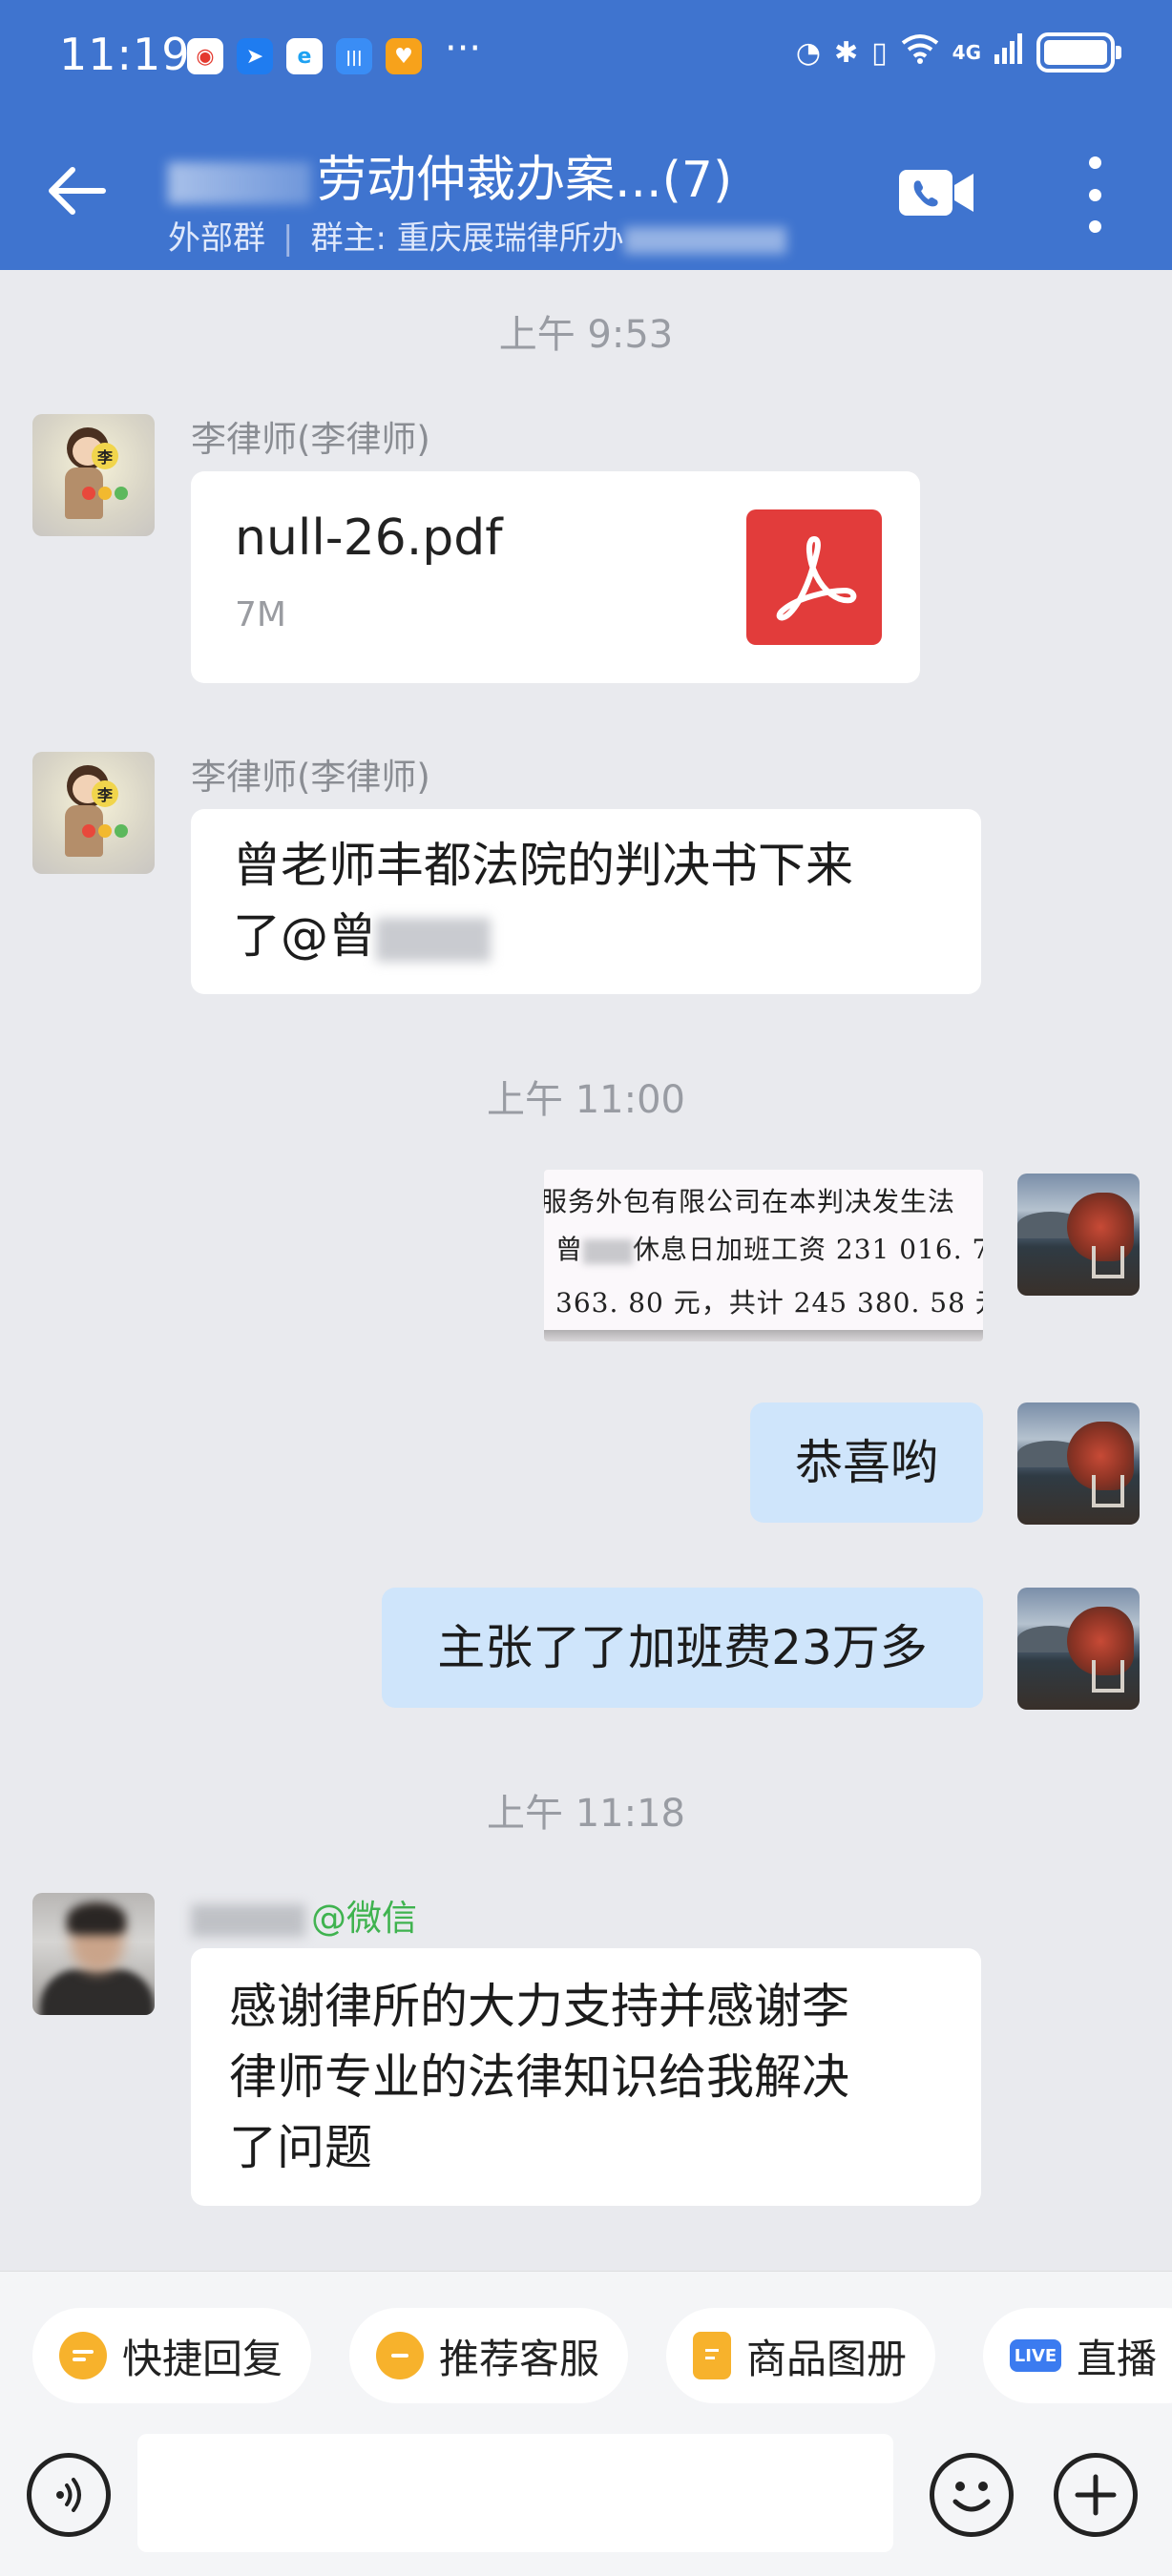  Describe the element at coordinates (866, 1462) in the screenshot. I see `text-message: 恭喜哟` at that location.